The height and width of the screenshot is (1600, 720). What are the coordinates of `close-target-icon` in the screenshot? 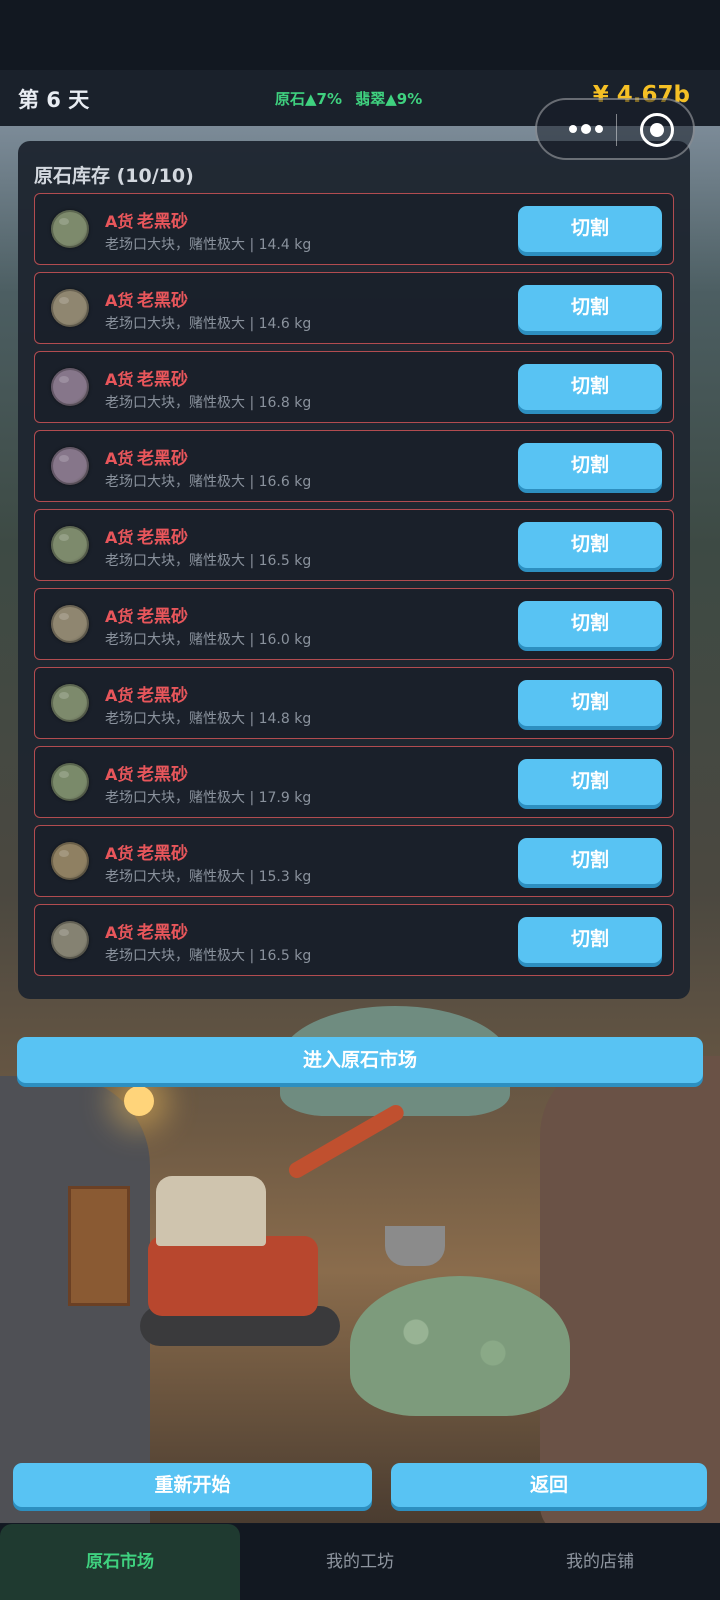 It's located at (657, 130).